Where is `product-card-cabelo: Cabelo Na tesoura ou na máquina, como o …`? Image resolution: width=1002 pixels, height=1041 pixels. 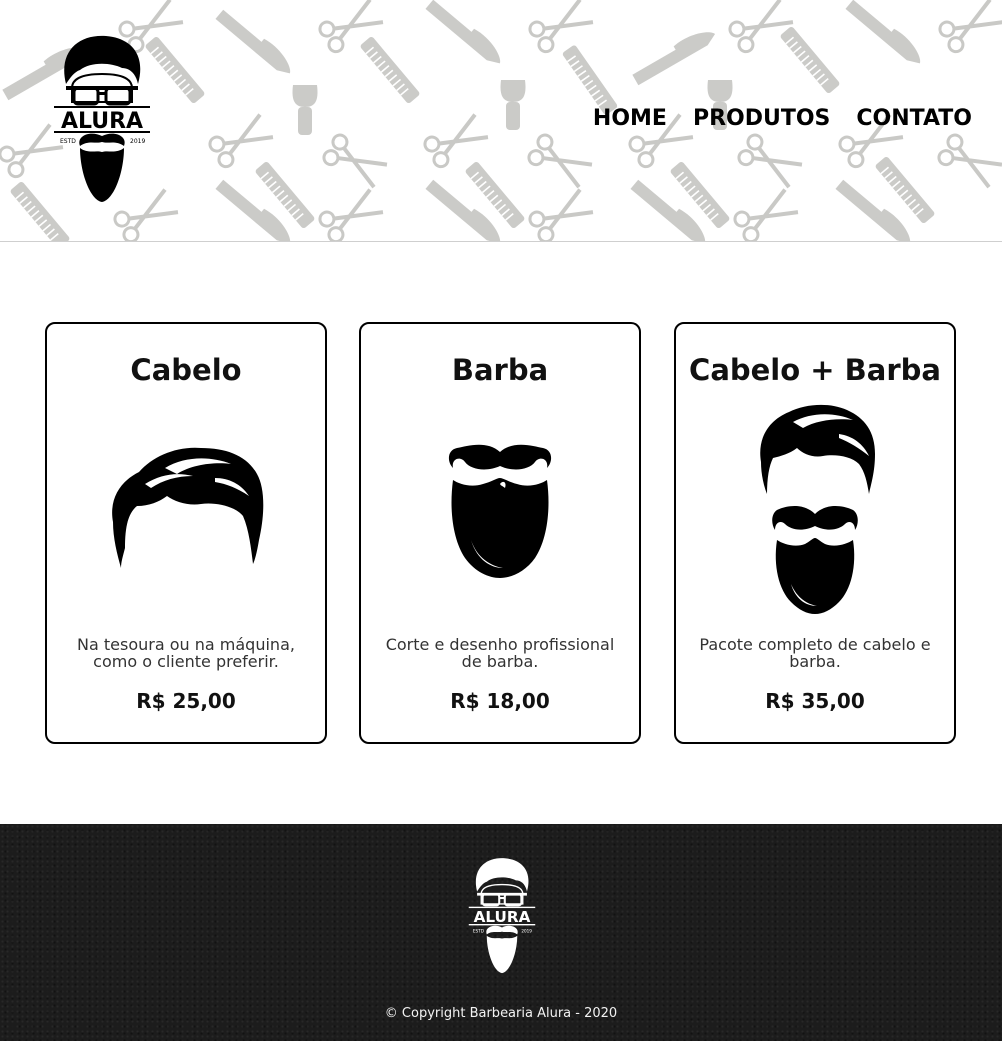
product-card-cabelo: Cabelo Na tesoura ou na máquina, como o … is located at coordinates (186, 533).